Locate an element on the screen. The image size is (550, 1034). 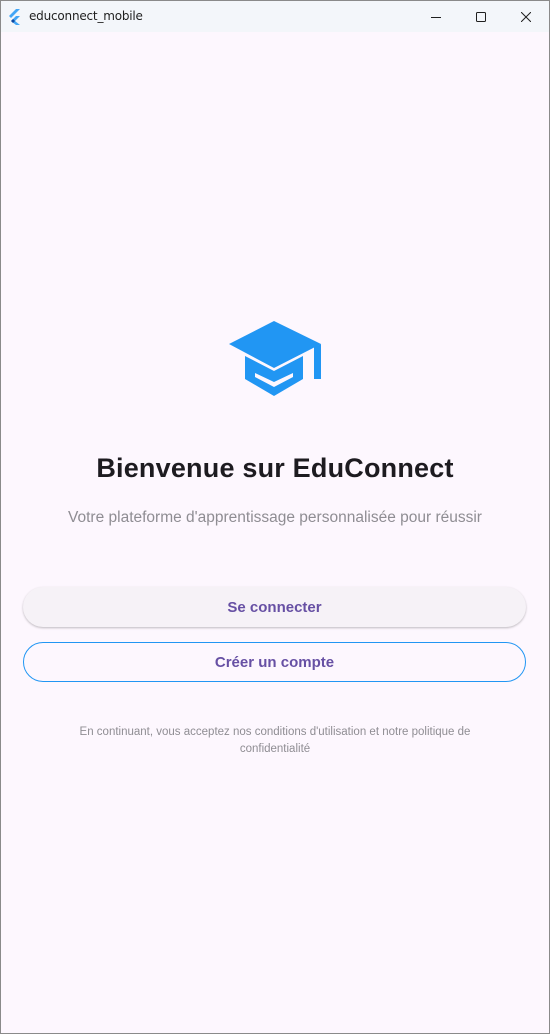
close-button is located at coordinates (526, 16).